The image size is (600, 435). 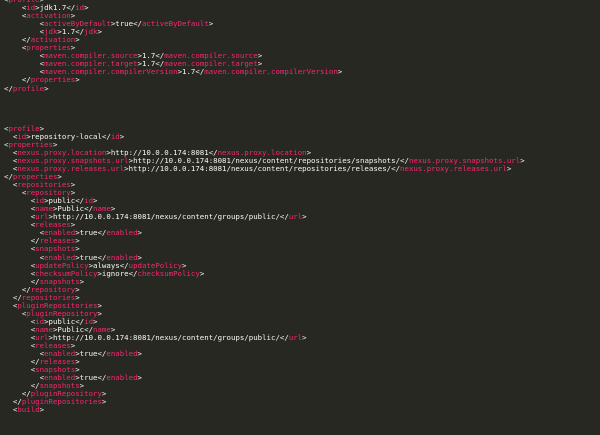 I want to click on code-line: </profile>, so click(x=264, y=88).